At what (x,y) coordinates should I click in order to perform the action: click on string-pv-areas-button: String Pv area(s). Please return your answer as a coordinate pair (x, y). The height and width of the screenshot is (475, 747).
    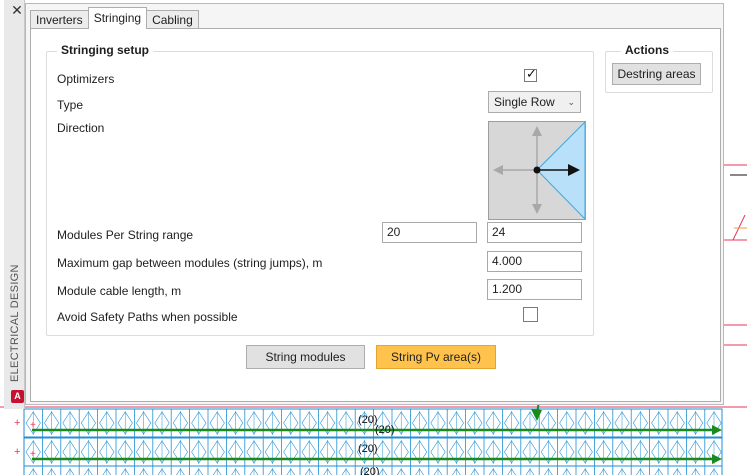
    Looking at the image, I should click on (436, 357).